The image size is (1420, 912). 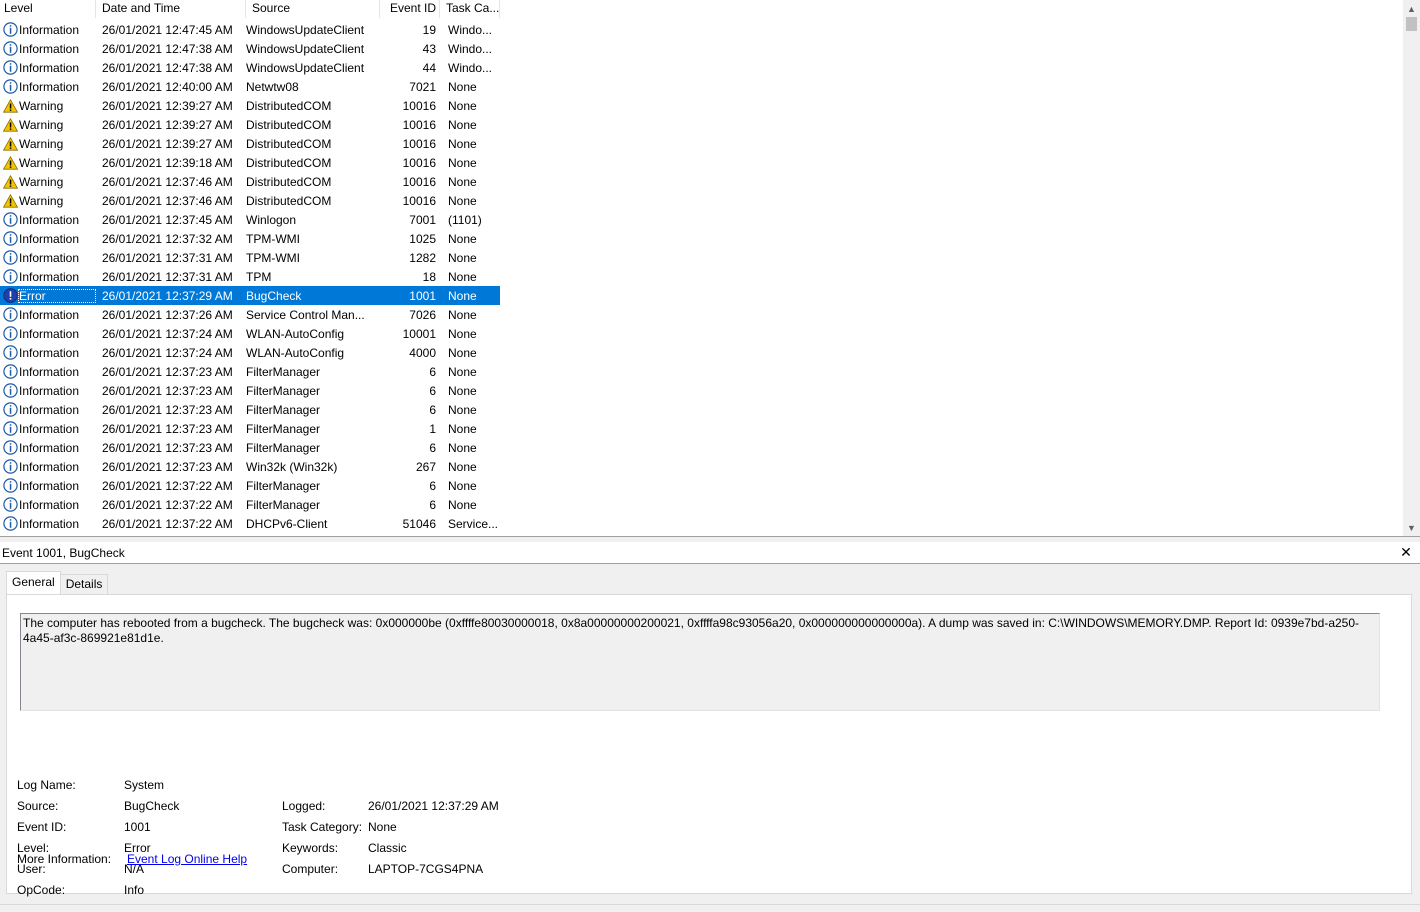 I want to click on scrollbar-thumb, so click(x=1411, y=24).